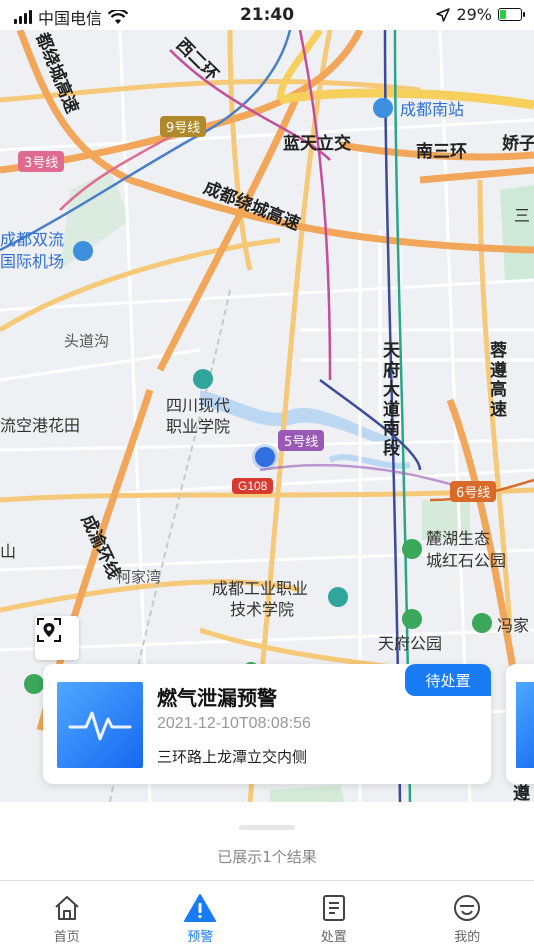  I want to click on alert-address: 三环路上龙潭立交内侧, so click(232, 757).